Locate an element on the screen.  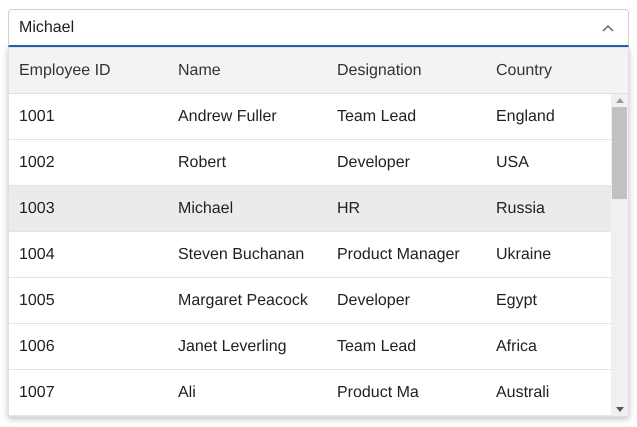
column-header: Name is located at coordinates (199, 70).